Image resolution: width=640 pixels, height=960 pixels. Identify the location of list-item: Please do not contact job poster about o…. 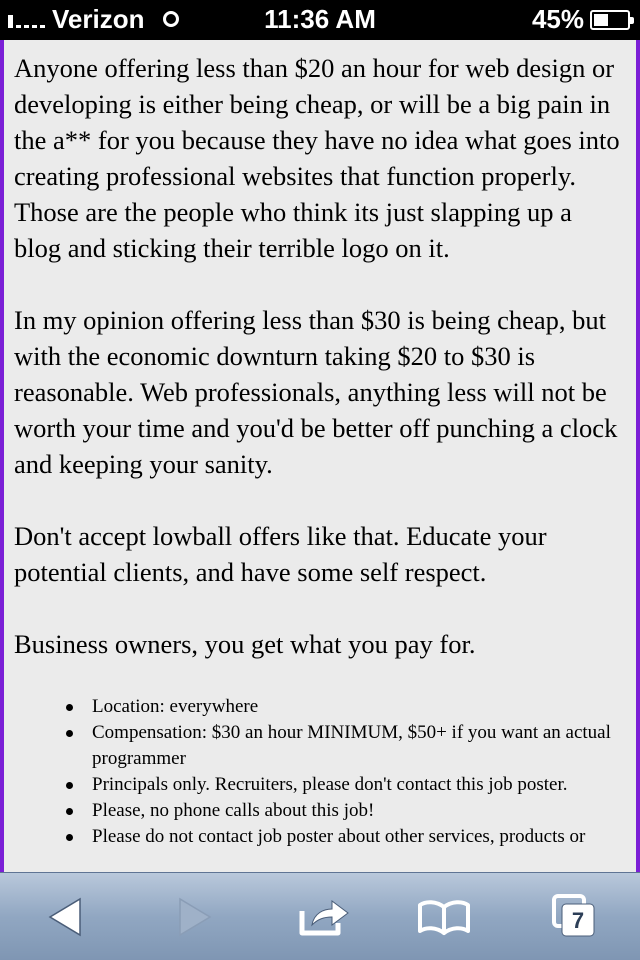
(343, 837).